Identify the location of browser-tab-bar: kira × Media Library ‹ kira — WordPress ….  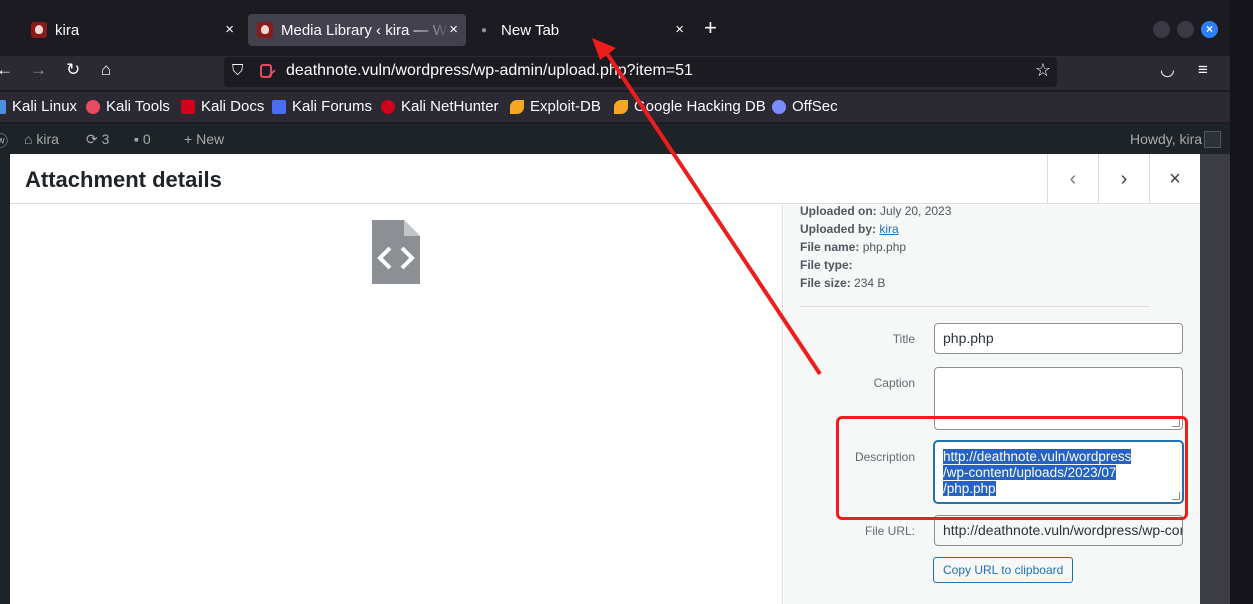
(615, 29).